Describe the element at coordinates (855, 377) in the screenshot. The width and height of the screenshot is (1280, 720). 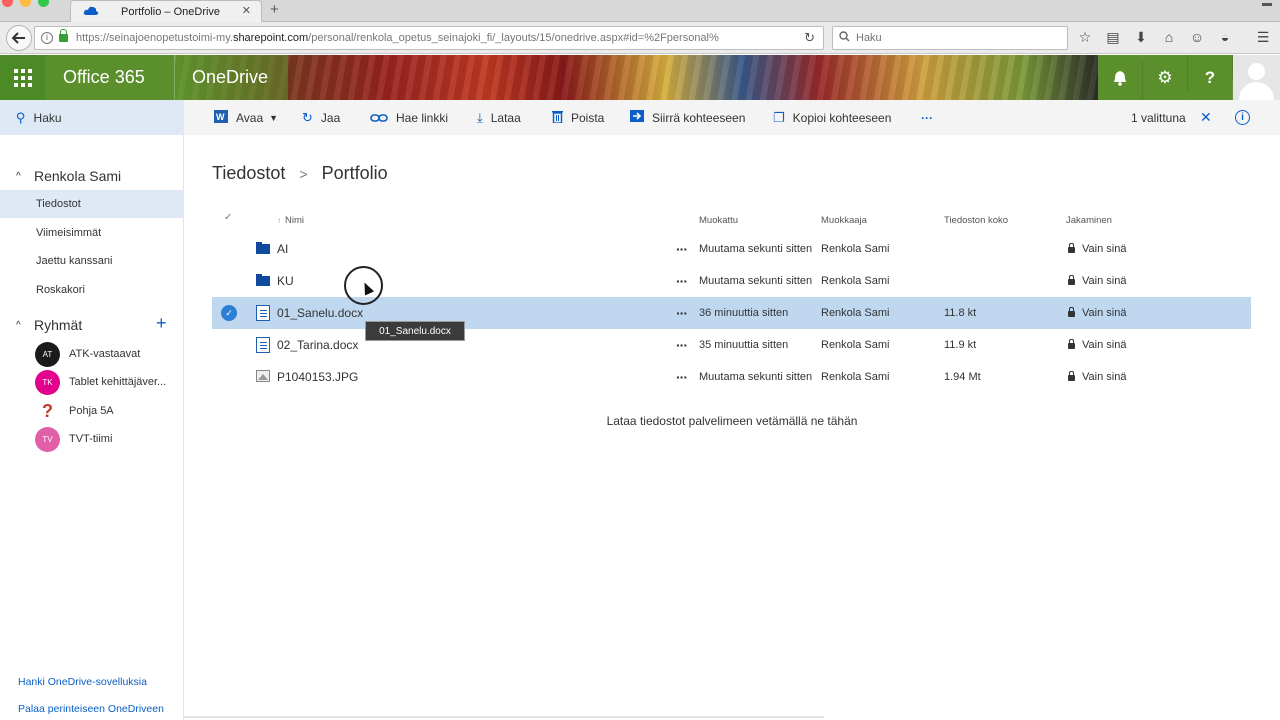
I see `file-modified-by: Renkola Sami` at that location.